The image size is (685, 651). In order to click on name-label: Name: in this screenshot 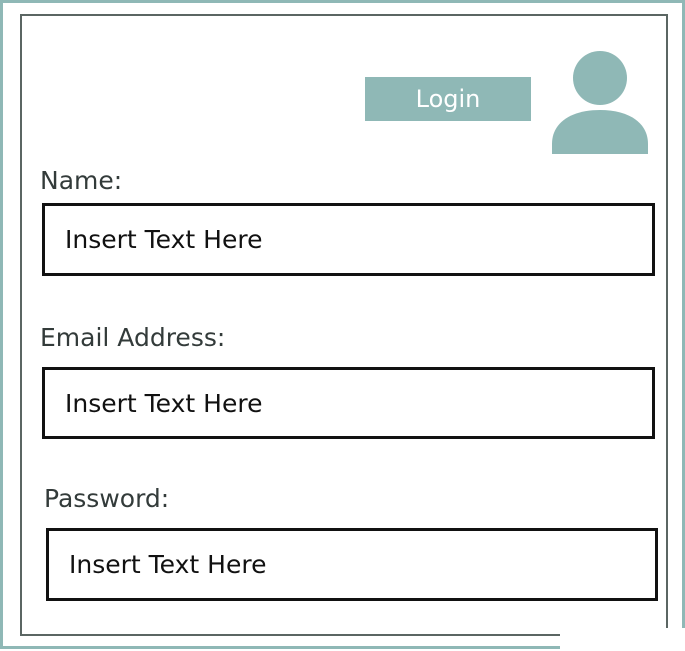, I will do `click(81, 180)`.